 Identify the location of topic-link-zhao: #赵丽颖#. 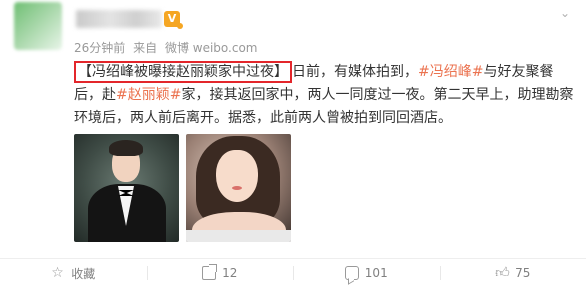
(148, 95).